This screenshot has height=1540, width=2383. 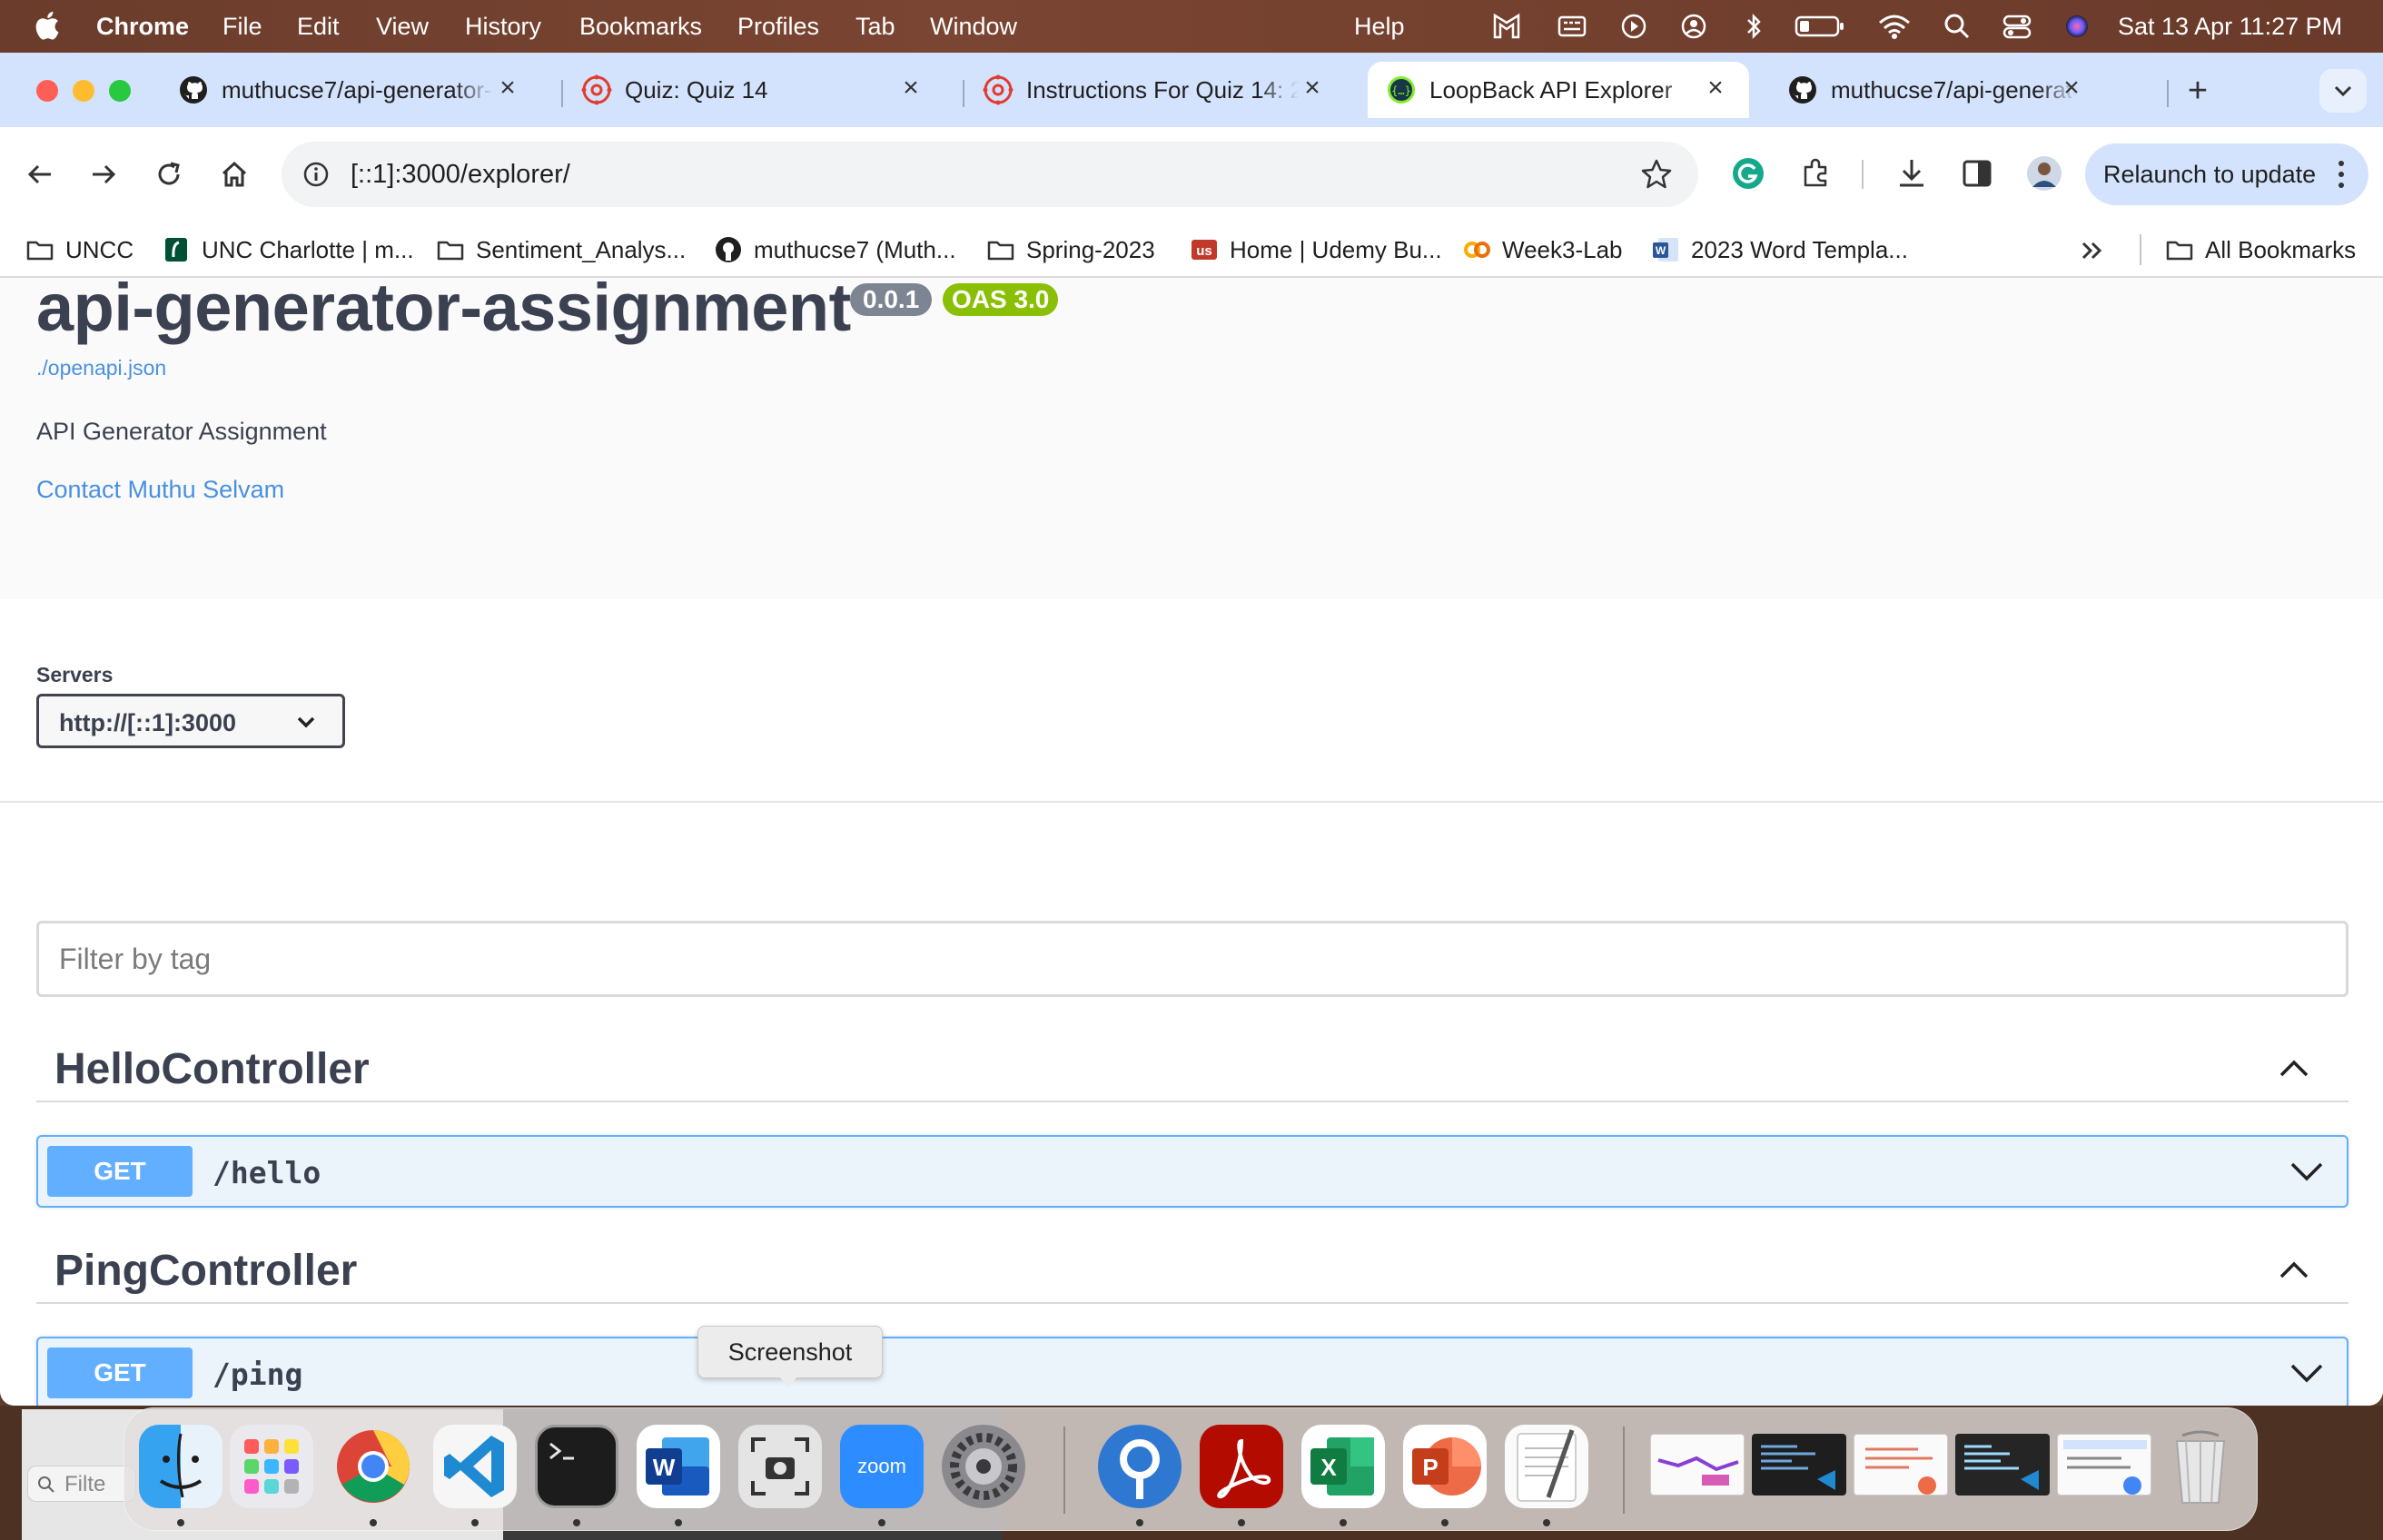 I want to click on launchpad-icon, so click(x=271, y=1466).